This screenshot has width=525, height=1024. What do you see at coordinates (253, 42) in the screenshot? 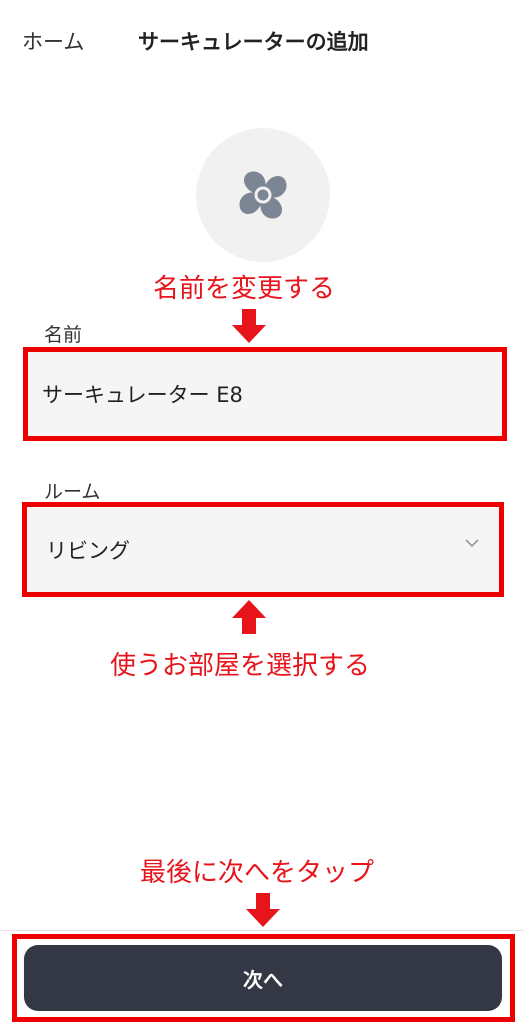
I see `page-title: サーキュレーターの追加` at bounding box center [253, 42].